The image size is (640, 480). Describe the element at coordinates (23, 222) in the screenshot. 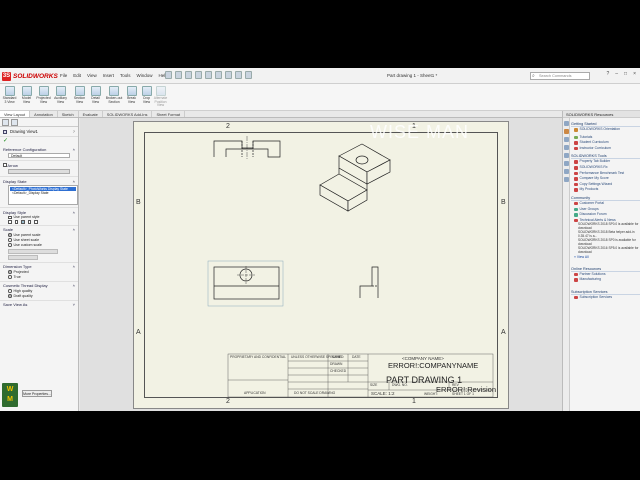

I see `hidden-lines-removed-icon` at that location.